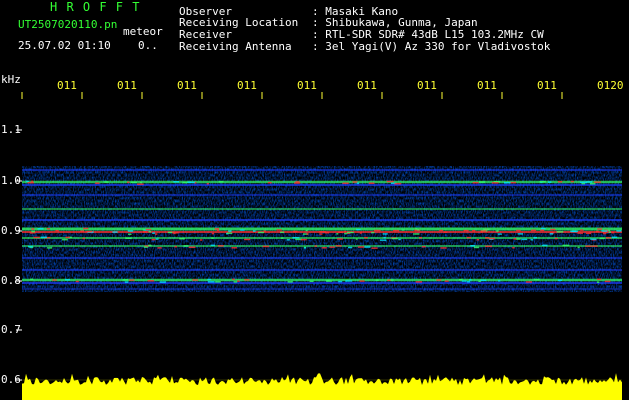  Describe the element at coordinates (610, 85) in the screenshot. I see `time-tick-label: 0120` at that location.